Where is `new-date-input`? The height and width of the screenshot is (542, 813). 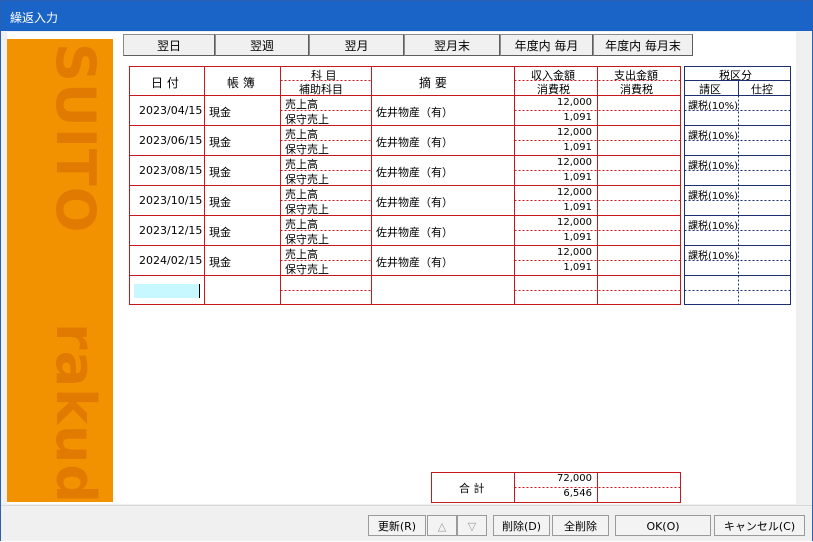
new-date-input is located at coordinates (166, 291).